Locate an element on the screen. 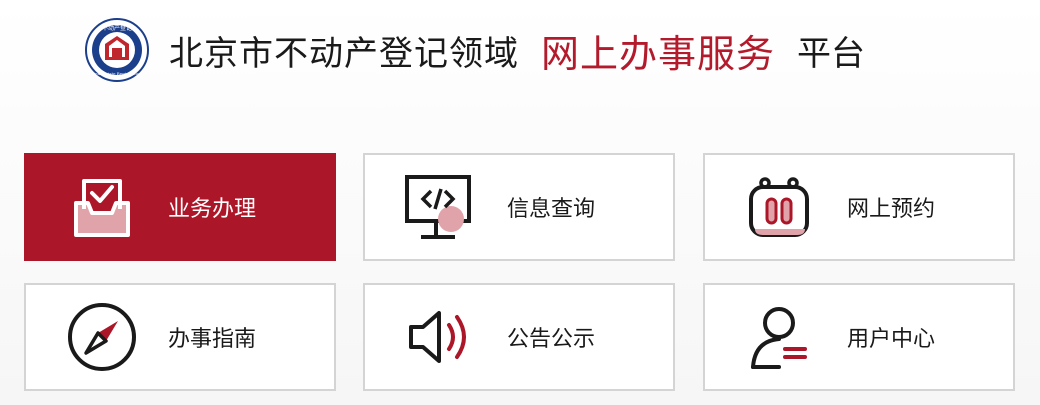 The image size is (1040, 405). tile-label: 办事指南 is located at coordinates (212, 339).